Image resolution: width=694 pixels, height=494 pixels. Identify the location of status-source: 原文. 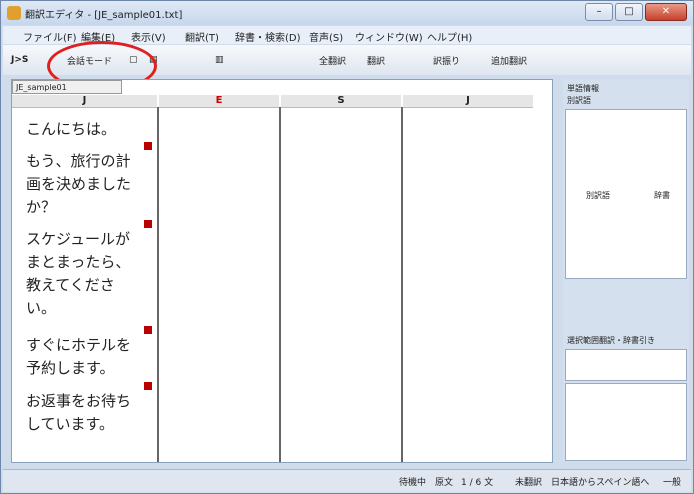
(444, 483).